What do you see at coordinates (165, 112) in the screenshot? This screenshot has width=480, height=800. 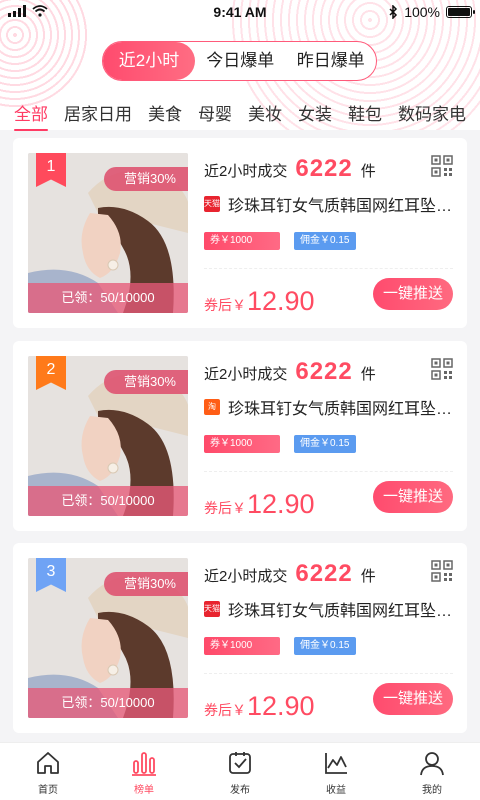 I see `category-food: 美食` at bounding box center [165, 112].